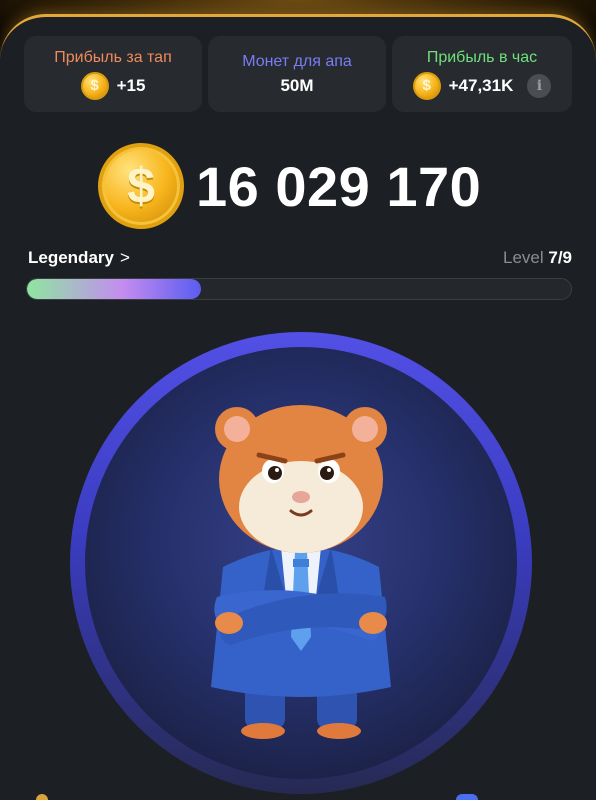 Image resolution: width=596 pixels, height=800 pixels. I want to click on bottom-nav-hint-left, so click(42, 797).